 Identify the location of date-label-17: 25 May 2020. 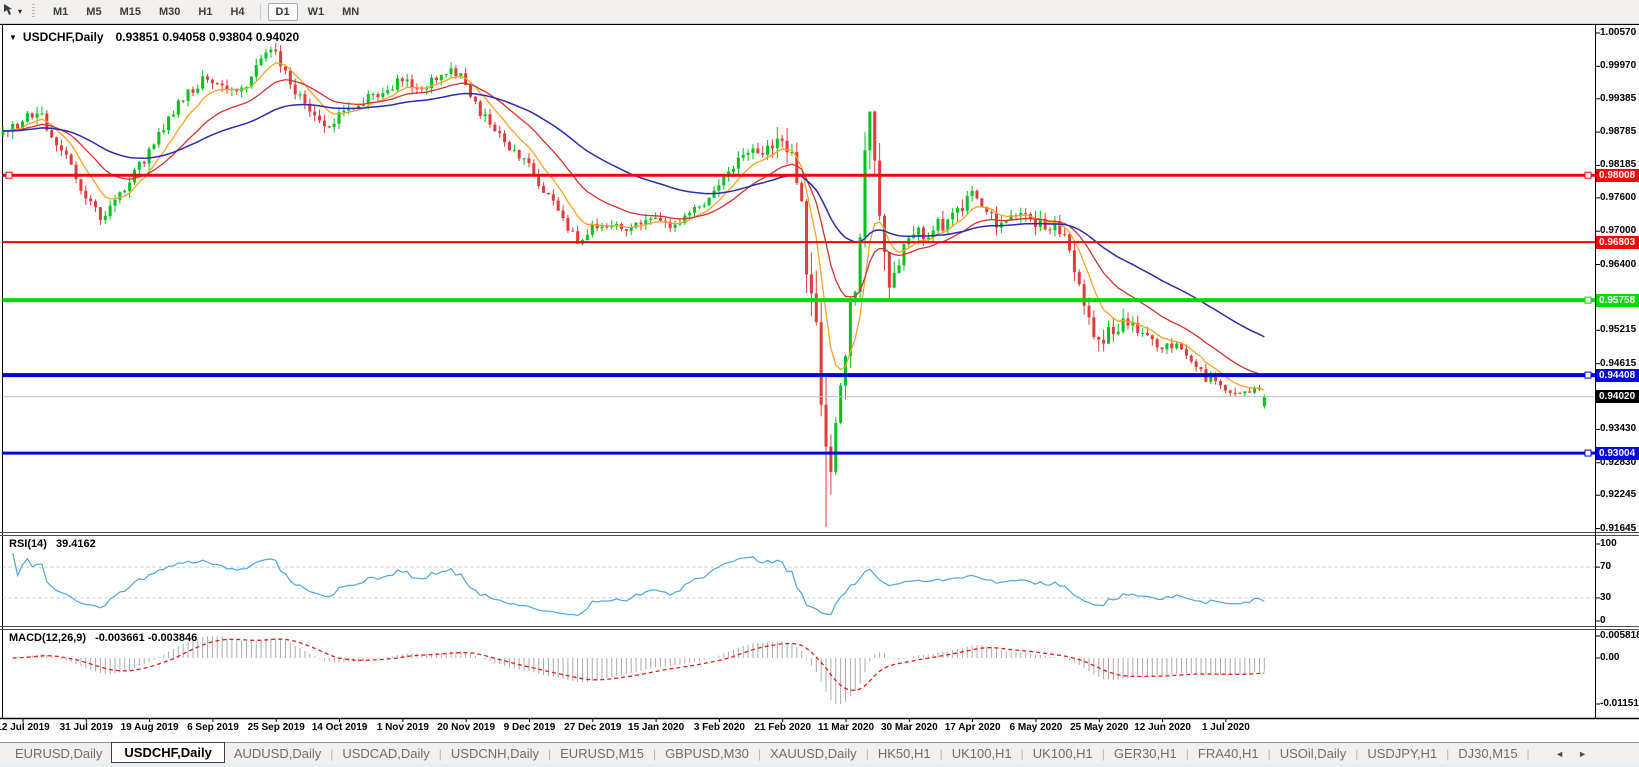
(1099, 727).